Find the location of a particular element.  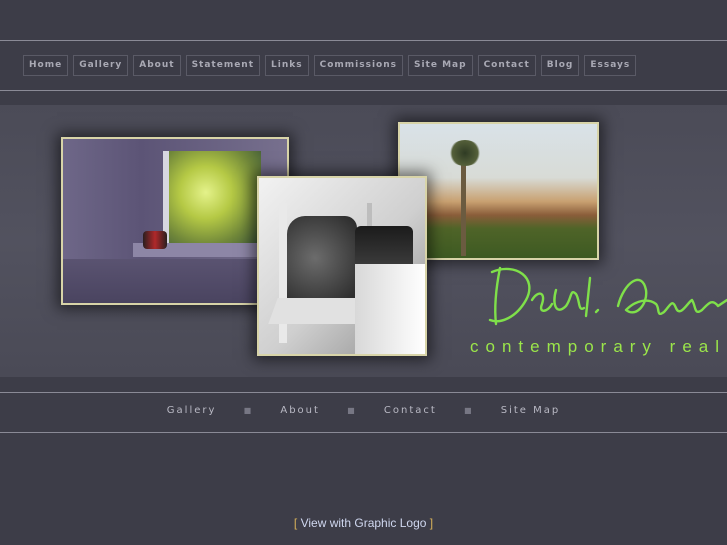

nav-contact-button: Contact is located at coordinates (506, 65).